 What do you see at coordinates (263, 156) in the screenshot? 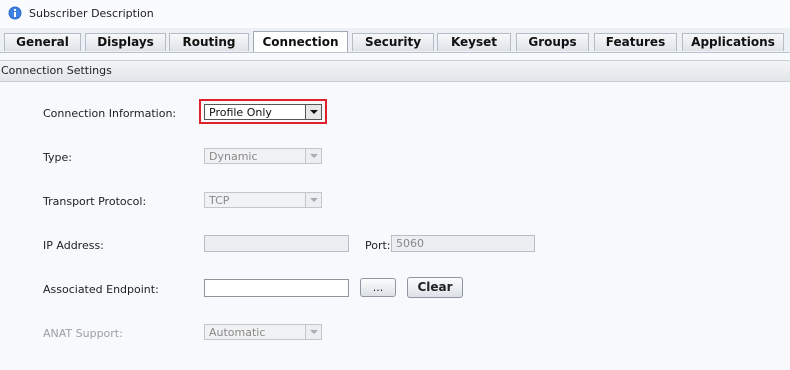
I see `type-select: Dynamic` at bounding box center [263, 156].